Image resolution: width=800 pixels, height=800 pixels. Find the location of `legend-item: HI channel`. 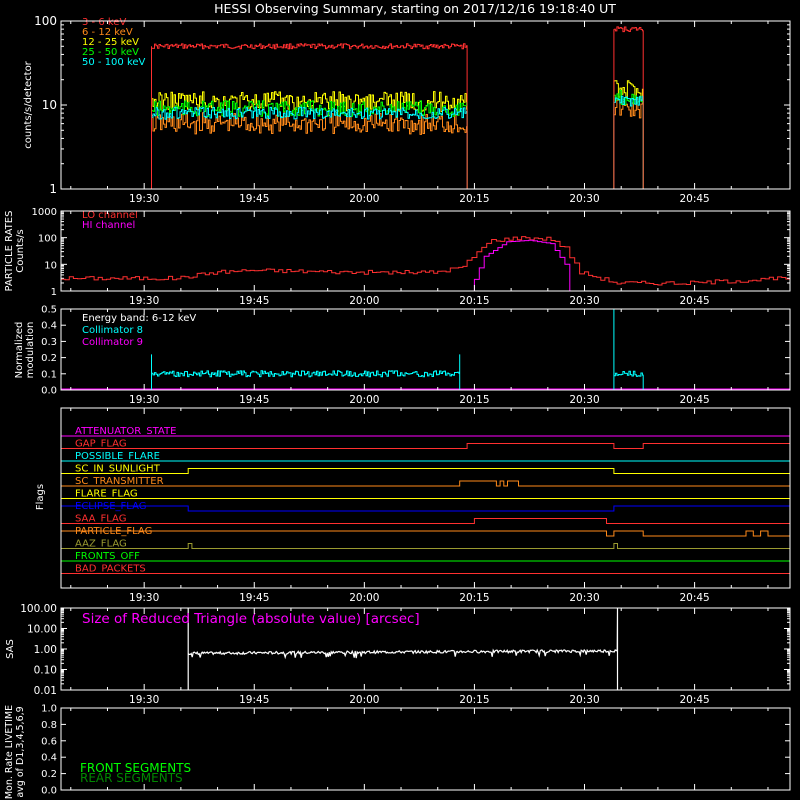

legend-item: HI channel is located at coordinates (108, 225).